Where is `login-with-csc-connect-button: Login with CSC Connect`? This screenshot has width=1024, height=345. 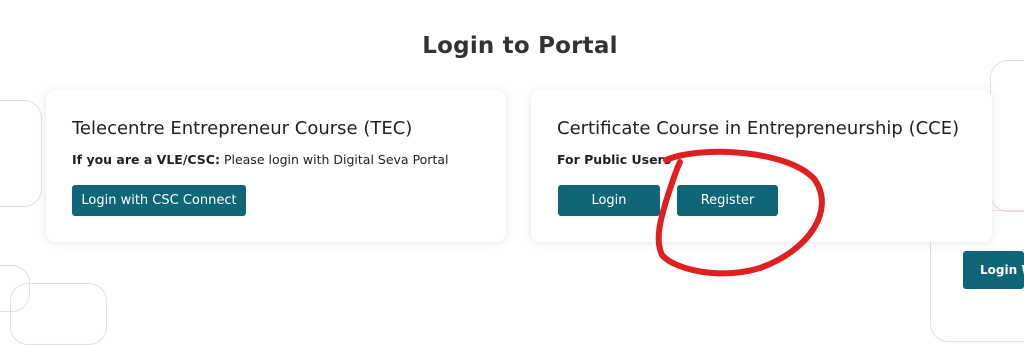 login-with-csc-connect-button: Login with CSC Connect is located at coordinates (159, 200).